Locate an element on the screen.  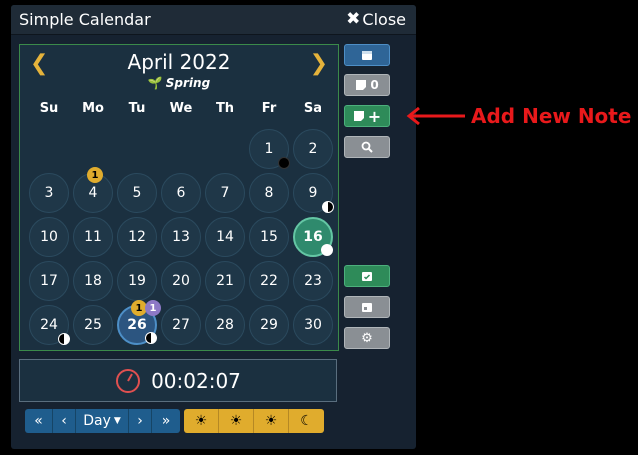
midday-button: ☀ is located at coordinates (236, 421).